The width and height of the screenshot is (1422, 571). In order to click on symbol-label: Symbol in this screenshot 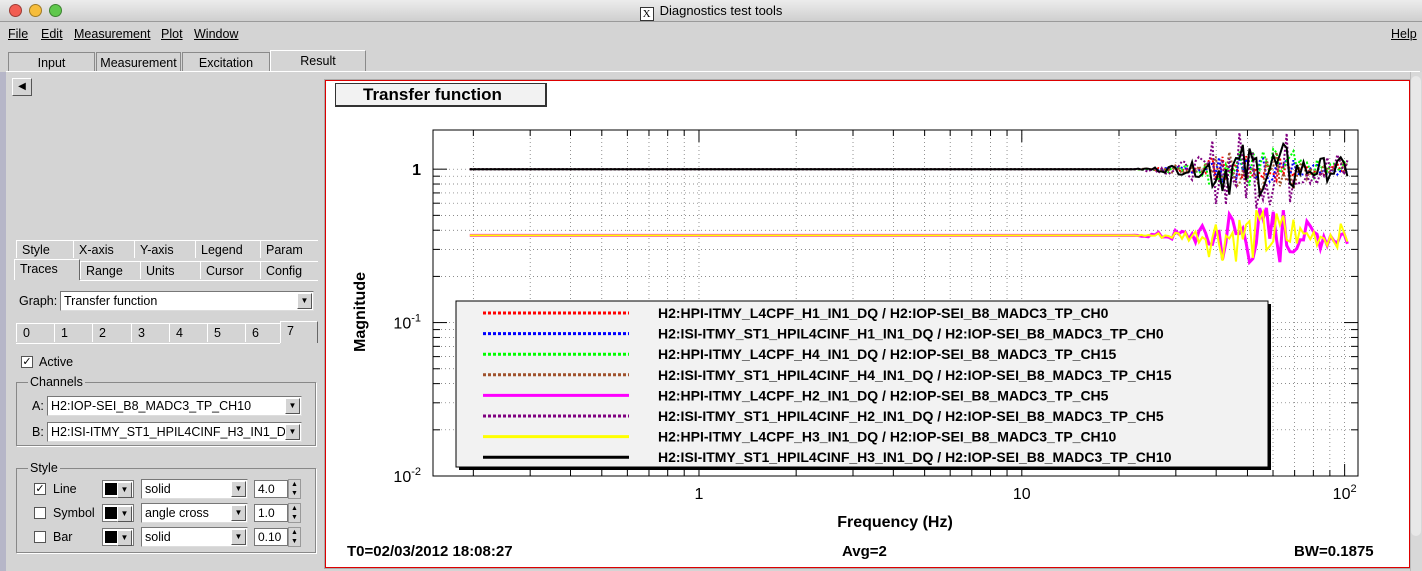, I will do `click(74, 513)`.